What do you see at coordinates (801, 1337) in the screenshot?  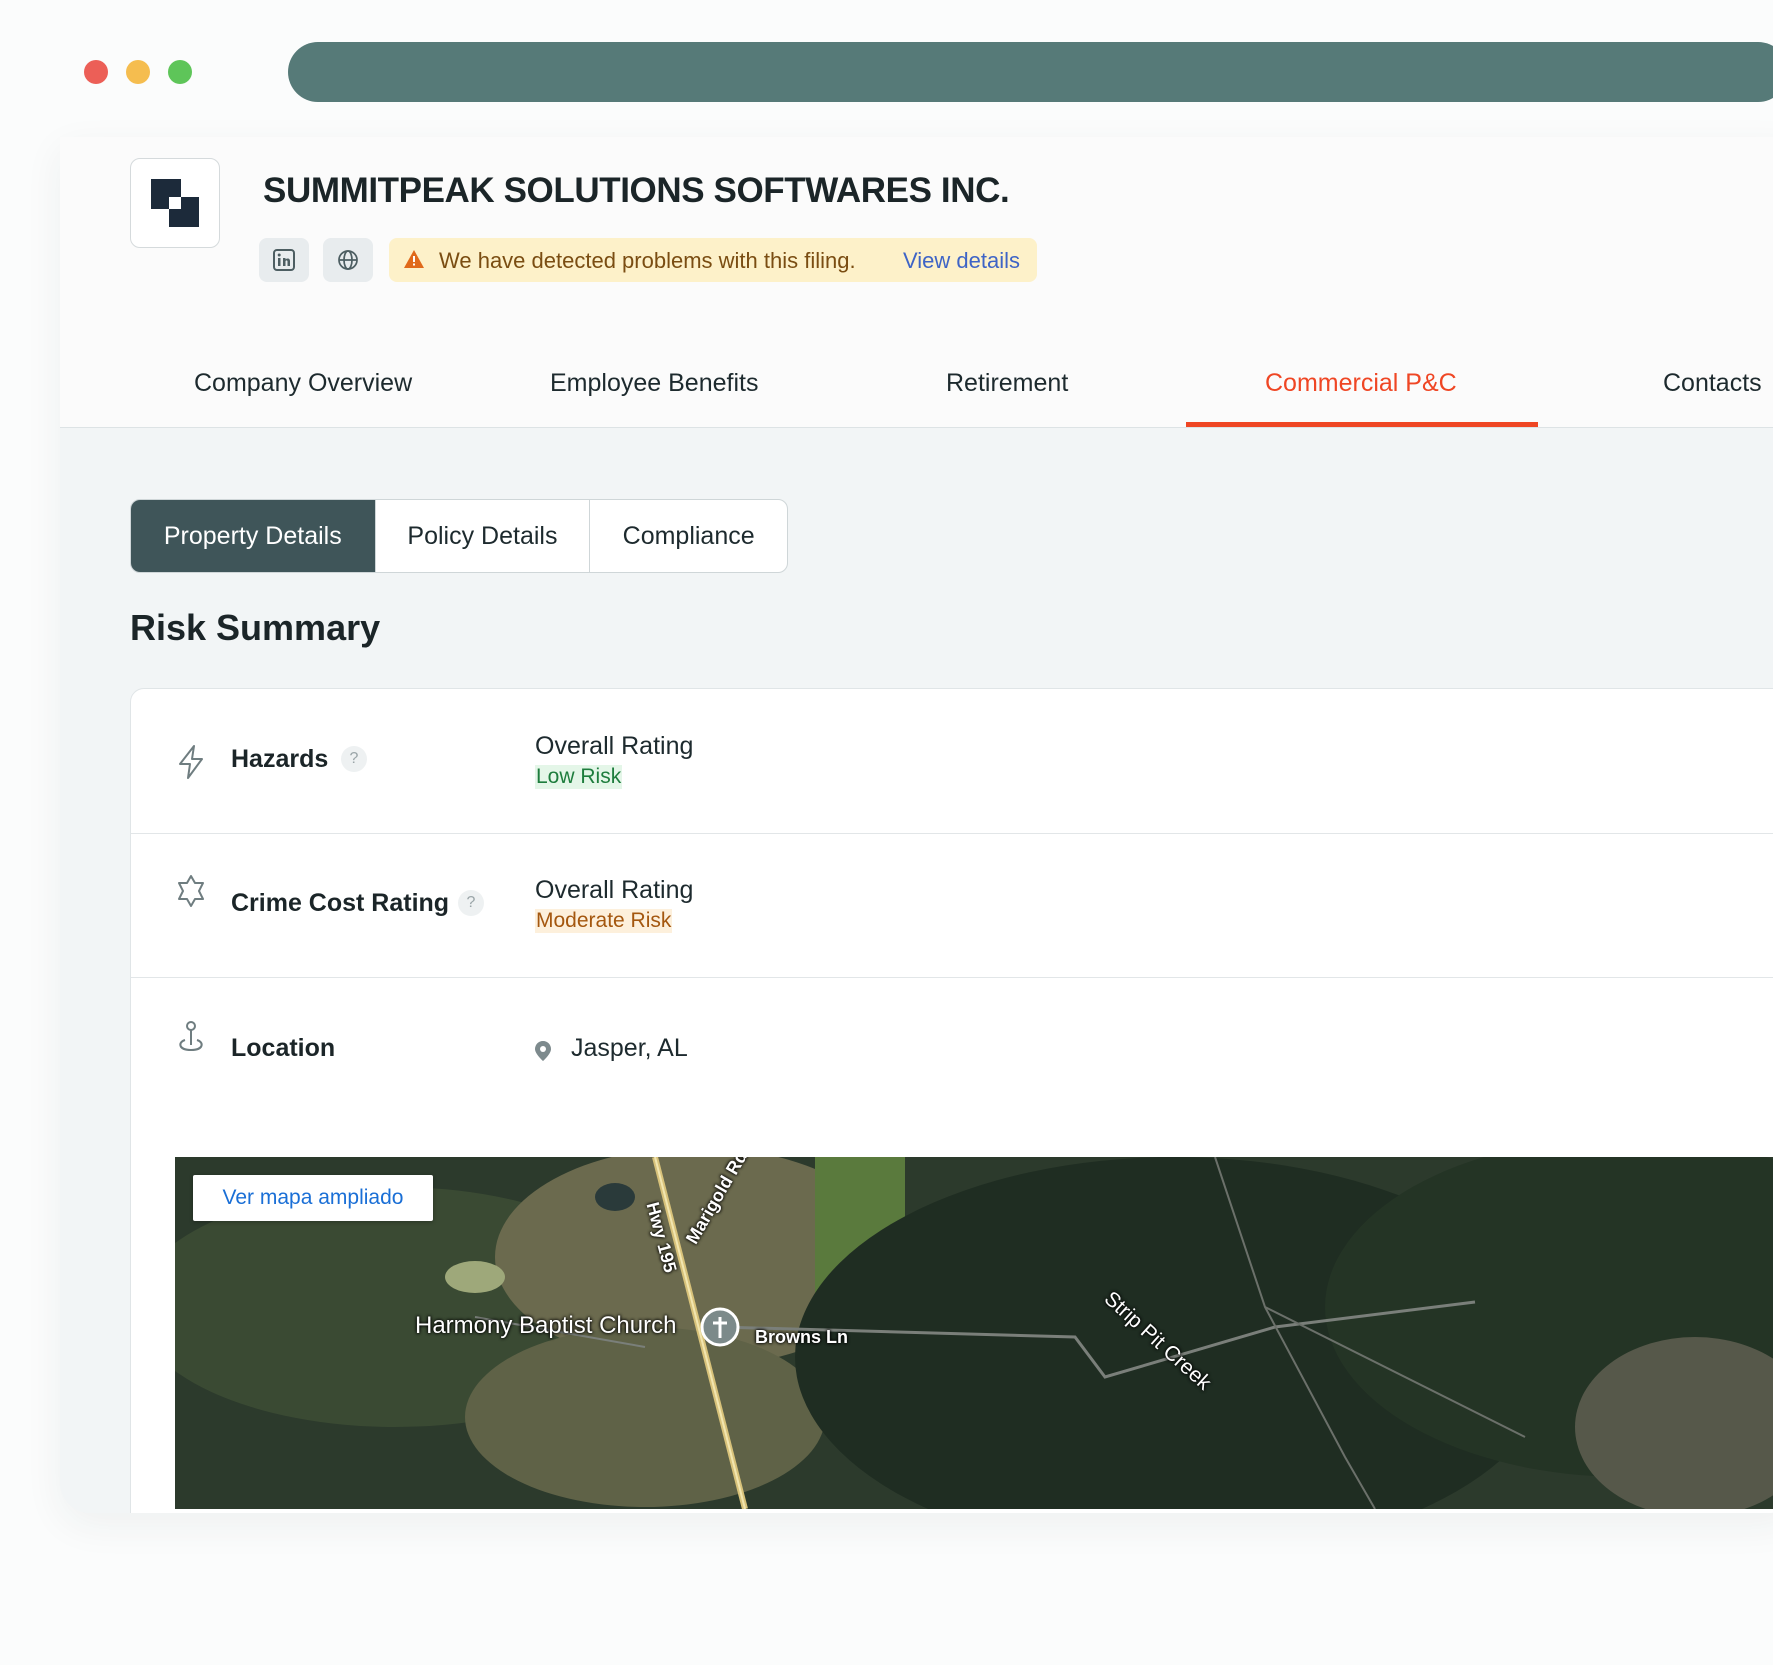 I see `map-label-browns: Browns Ln` at bounding box center [801, 1337].